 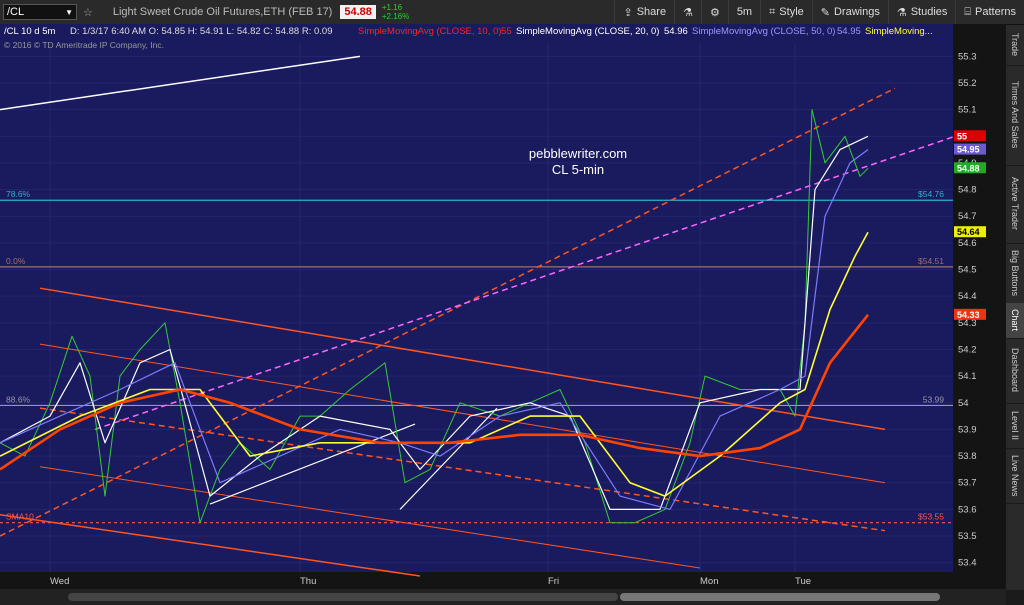 What do you see at coordinates (967, 536) in the screenshot?
I see `y-tick-label: 53.5` at bounding box center [967, 536].